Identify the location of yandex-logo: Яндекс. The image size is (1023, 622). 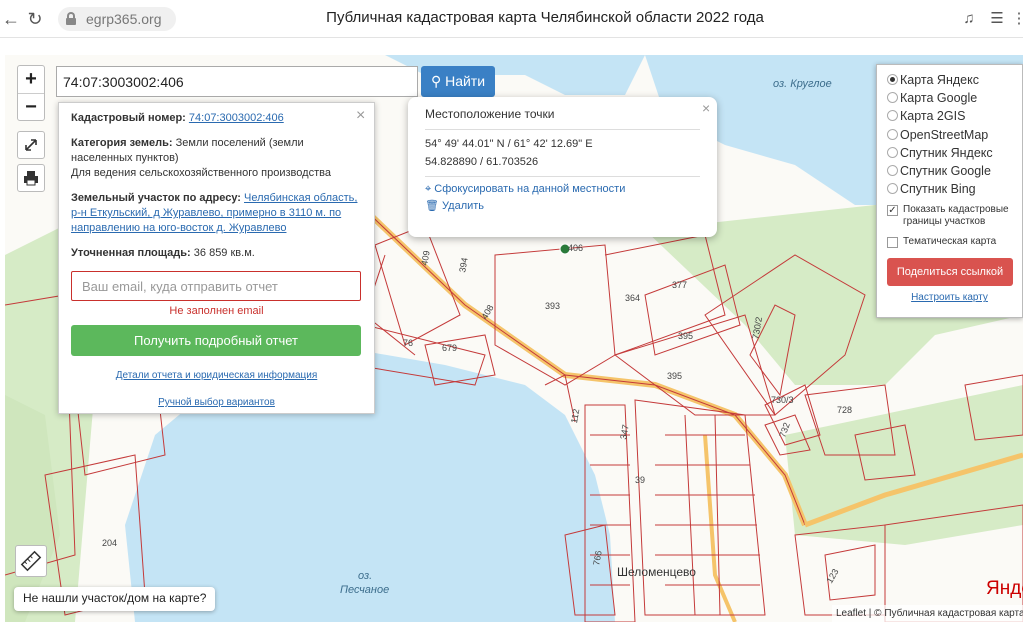
(1004, 588).